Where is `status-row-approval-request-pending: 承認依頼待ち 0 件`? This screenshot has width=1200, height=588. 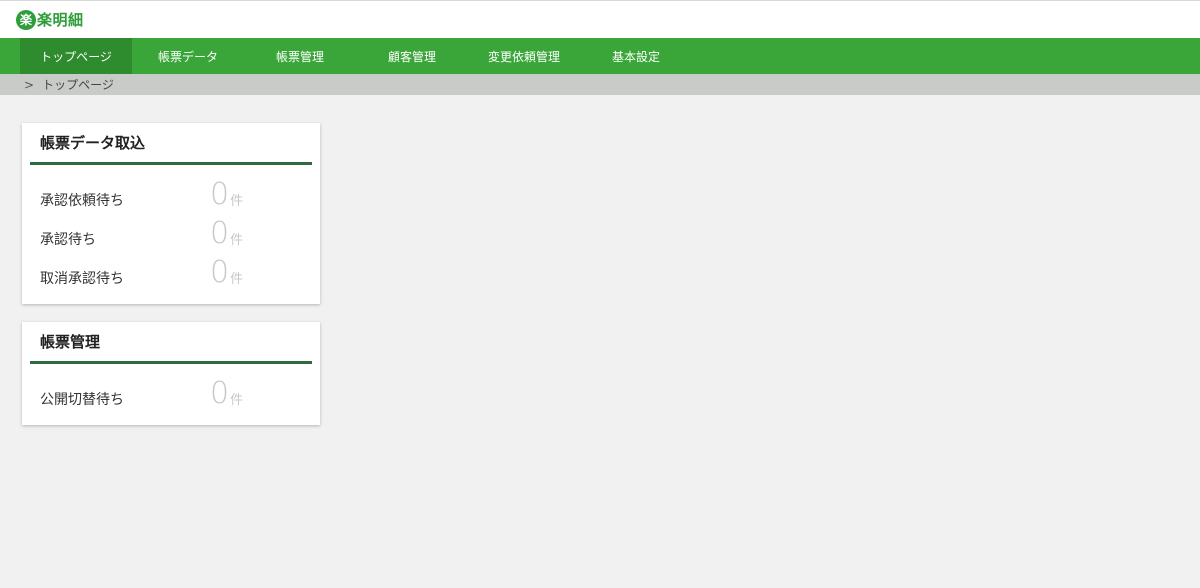
status-row-approval-request-pending: 承認依頼待ち 0 件 is located at coordinates (171, 196).